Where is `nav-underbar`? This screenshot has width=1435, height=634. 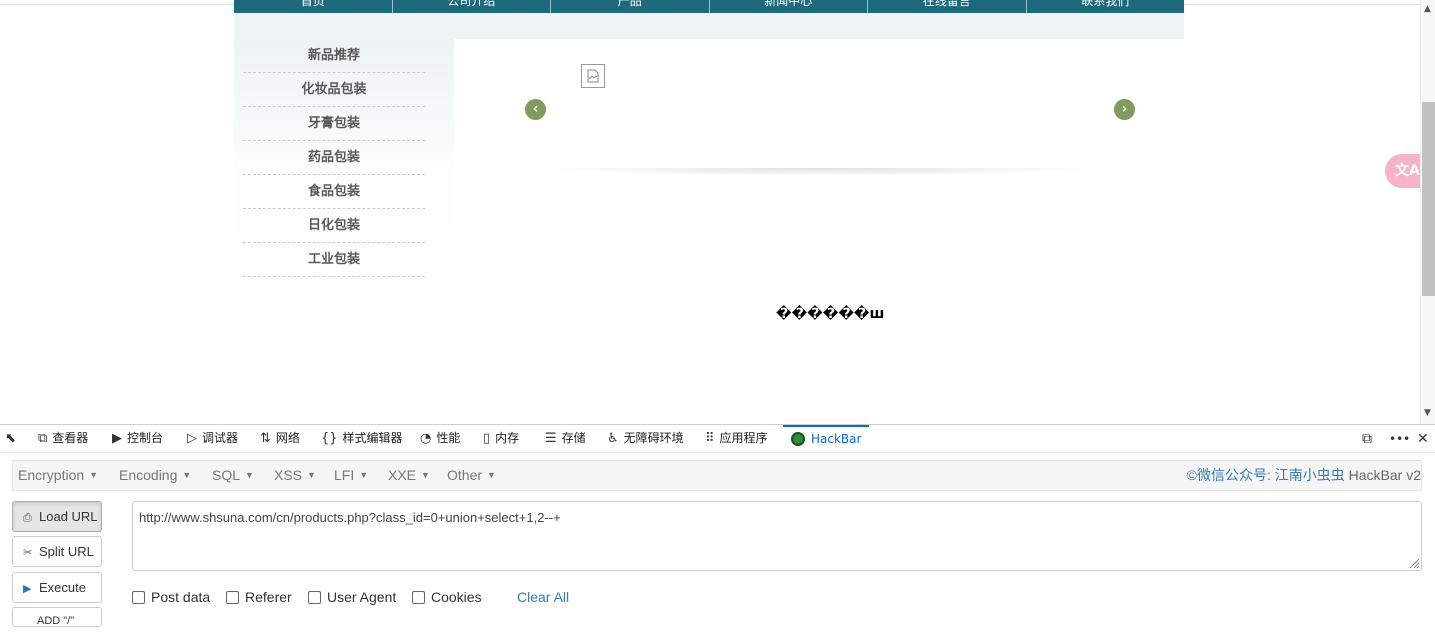
nav-underbar is located at coordinates (709, 26).